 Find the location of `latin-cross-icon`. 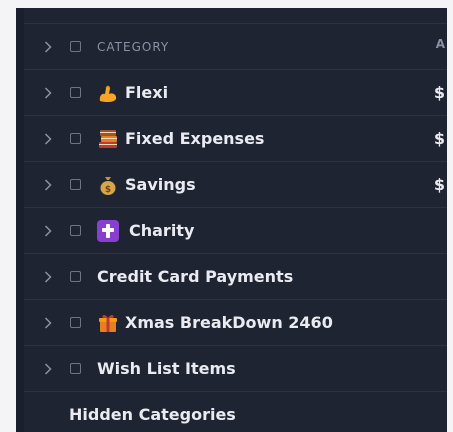

latin-cross-icon is located at coordinates (108, 230).